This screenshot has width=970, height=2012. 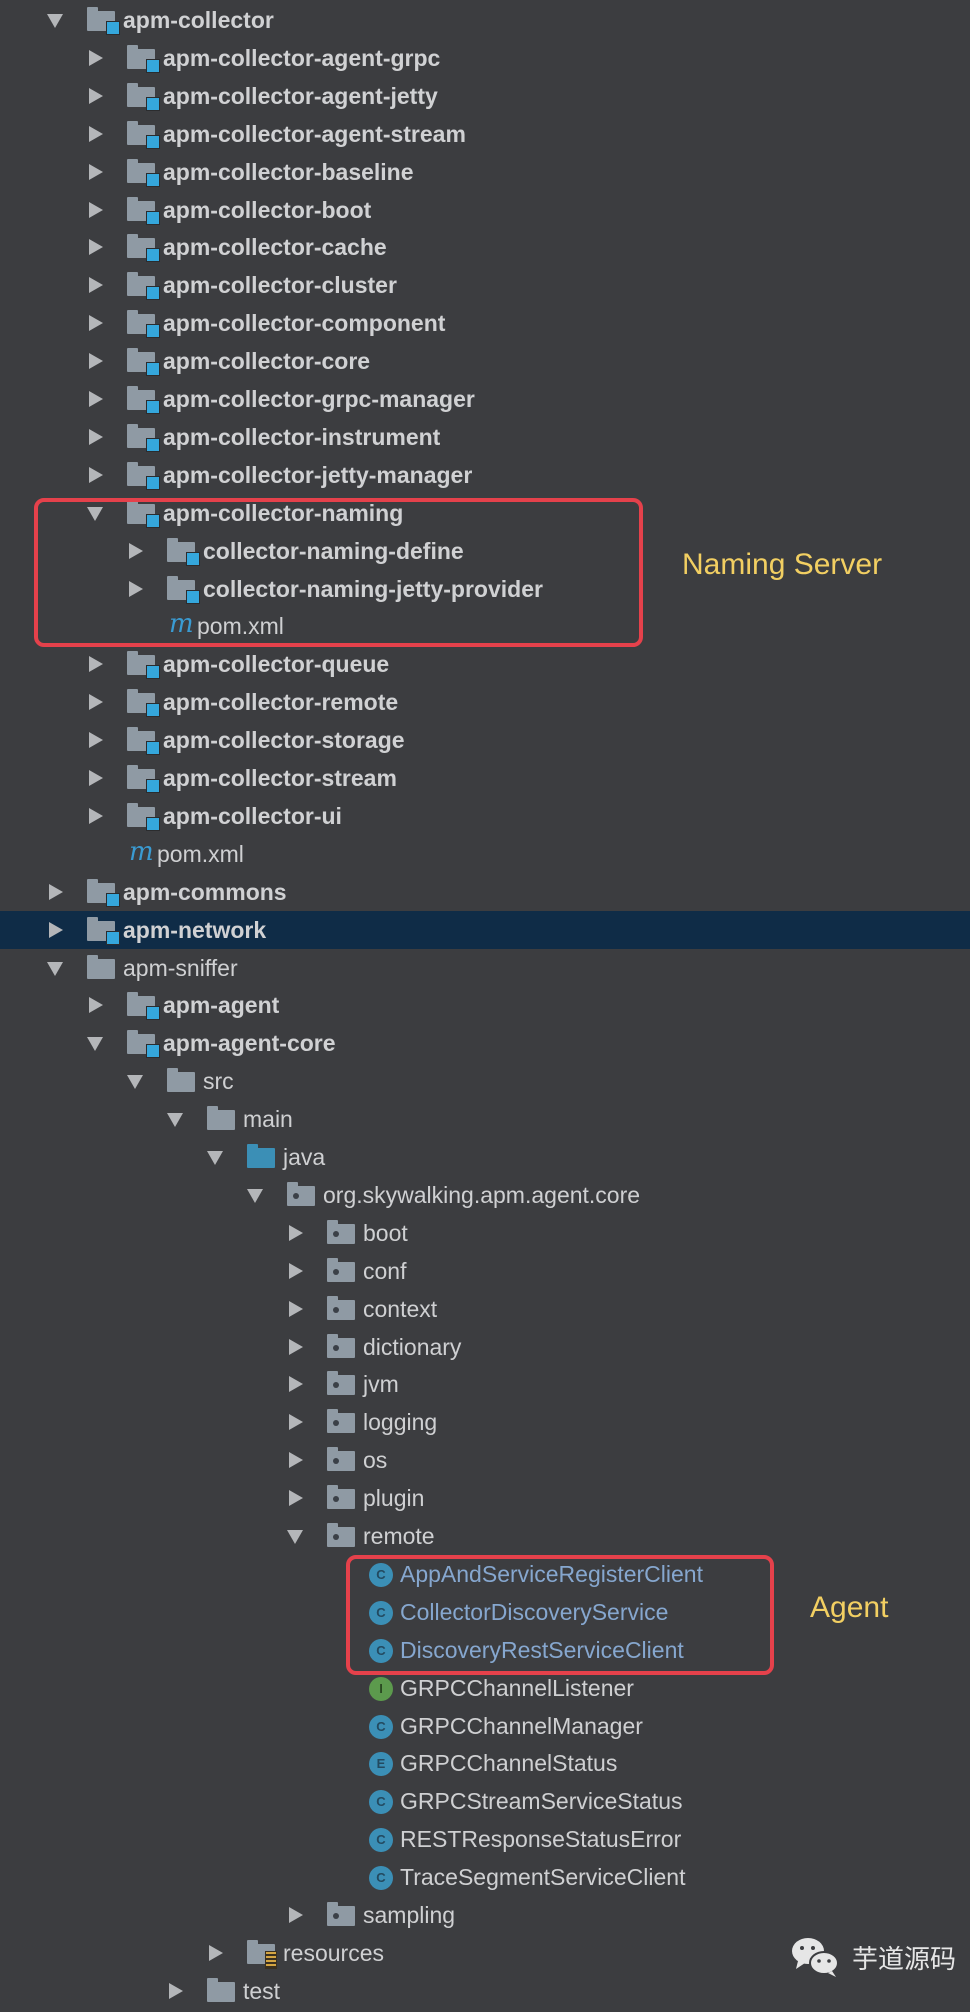 What do you see at coordinates (485, 1043) in the screenshot?
I see `tree-row: apm-agent-core` at bounding box center [485, 1043].